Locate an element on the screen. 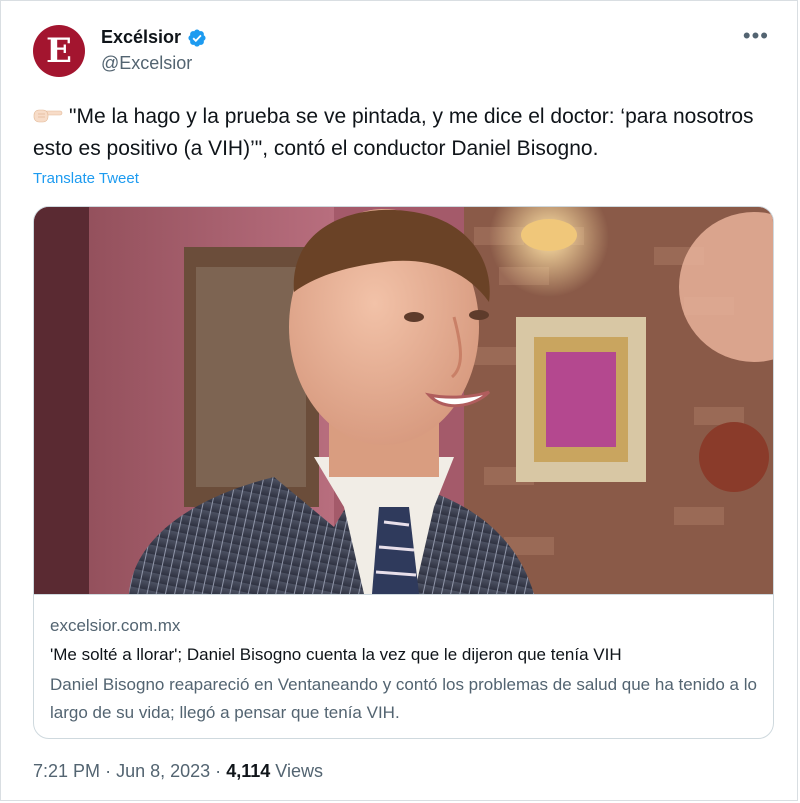 The width and height of the screenshot is (800, 803). tweet-meta: 7:21 PM · Jun 8, 2023 · 4,114 Views is located at coordinates (178, 771).